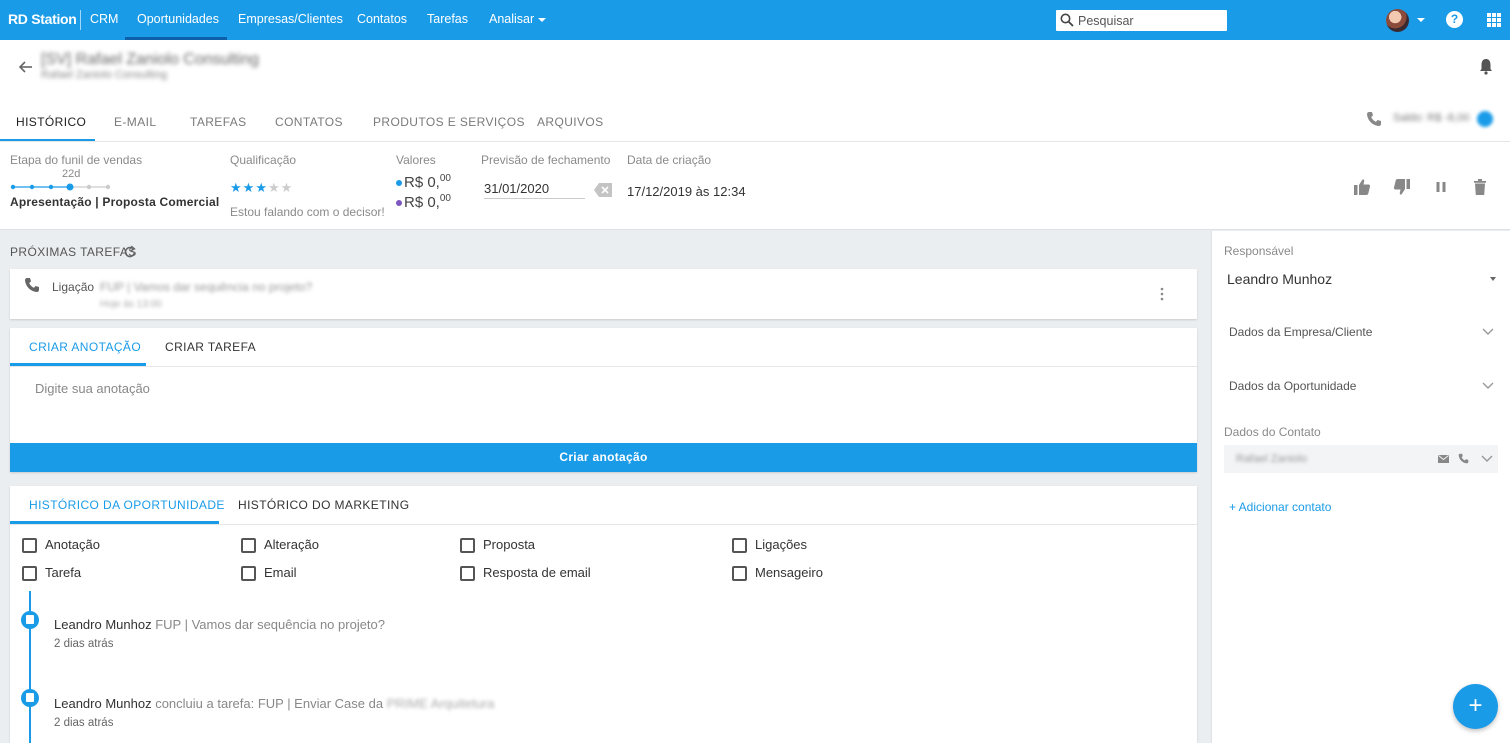 This screenshot has width=1510, height=743. What do you see at coordinates (570, 122) in the screenshot?
I see `tab-arquivos: ARQUIVOS` at bounding box center [570, 122].